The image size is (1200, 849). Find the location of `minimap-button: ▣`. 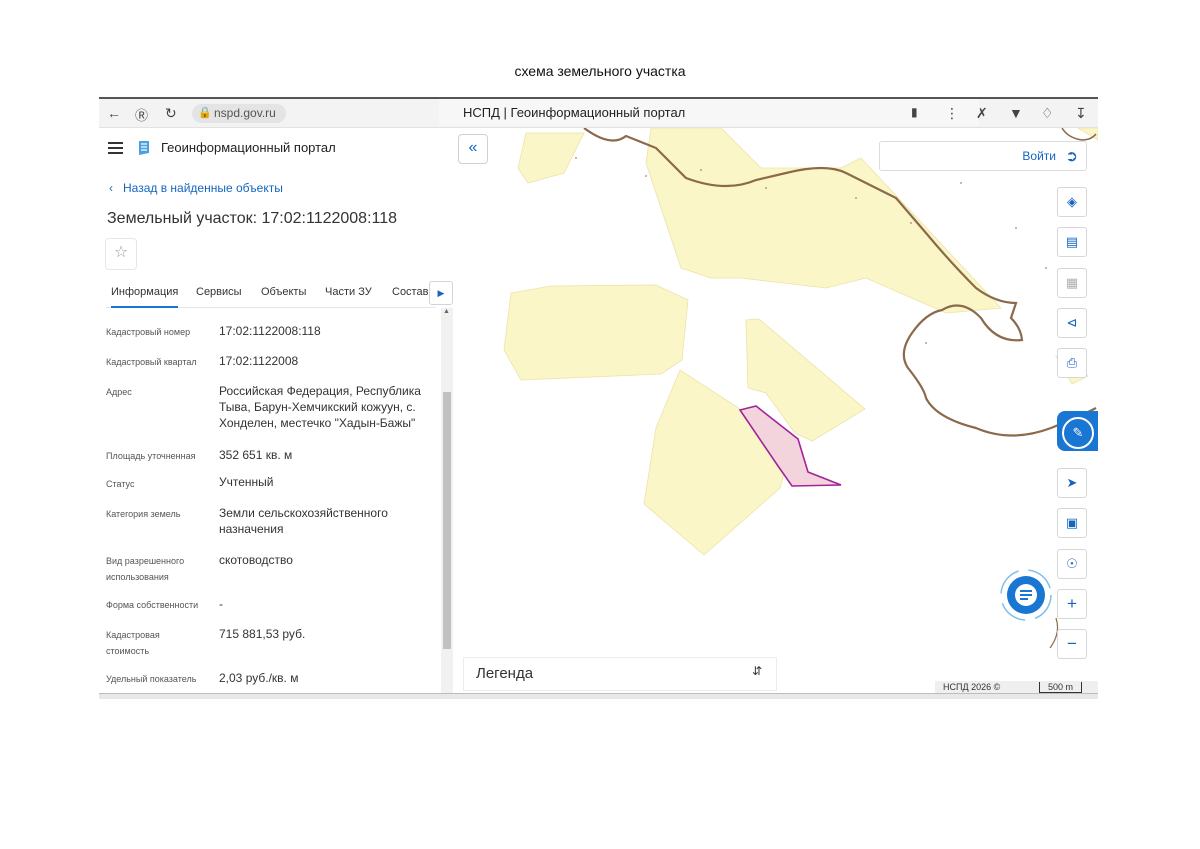

minimap-button: ▣ is located at coordinates (1072, 523).